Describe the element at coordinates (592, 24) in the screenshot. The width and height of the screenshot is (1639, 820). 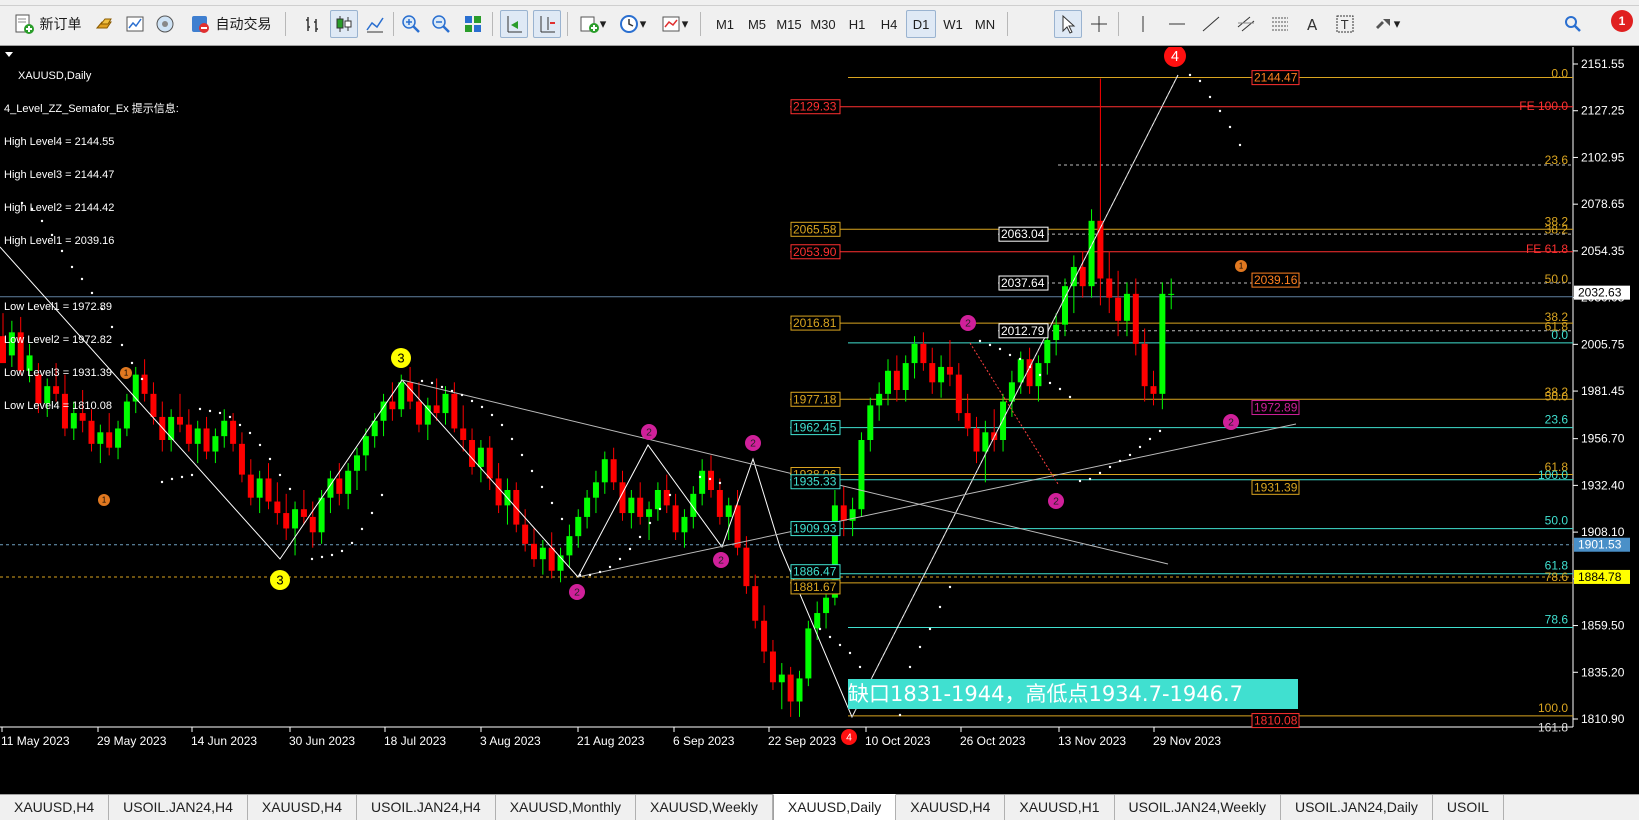
I see `indicators-dropdown: ▾` at that location.